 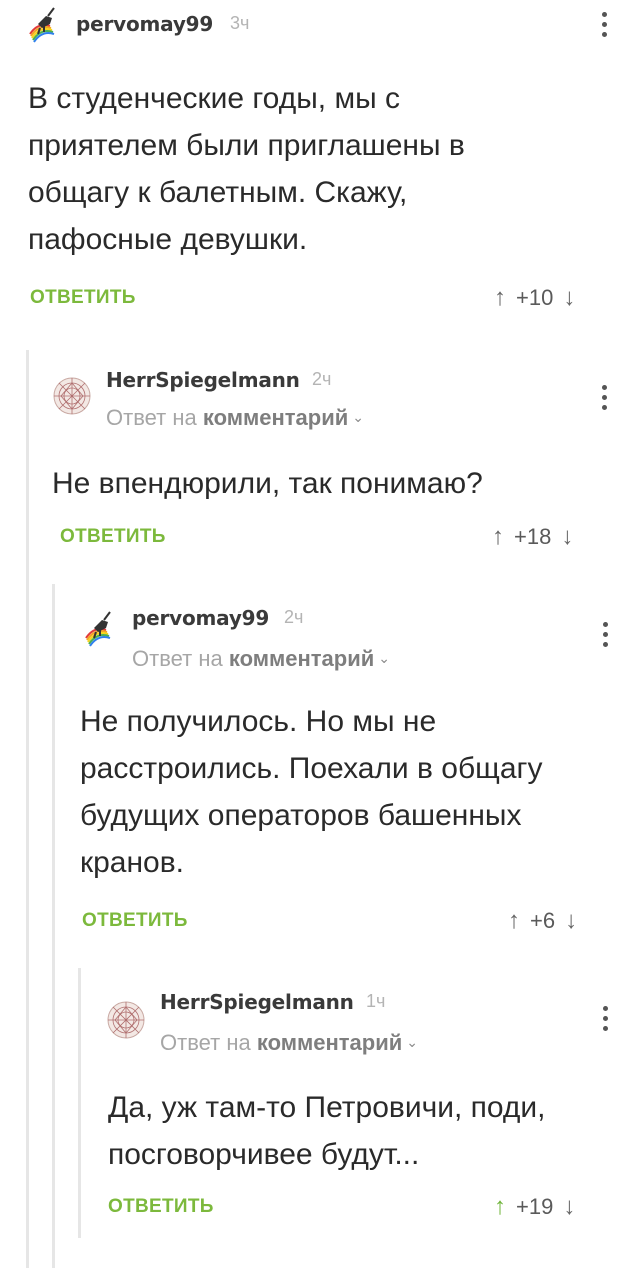 I want to click on comment-time: 3ч, so click(x=240, y=23).